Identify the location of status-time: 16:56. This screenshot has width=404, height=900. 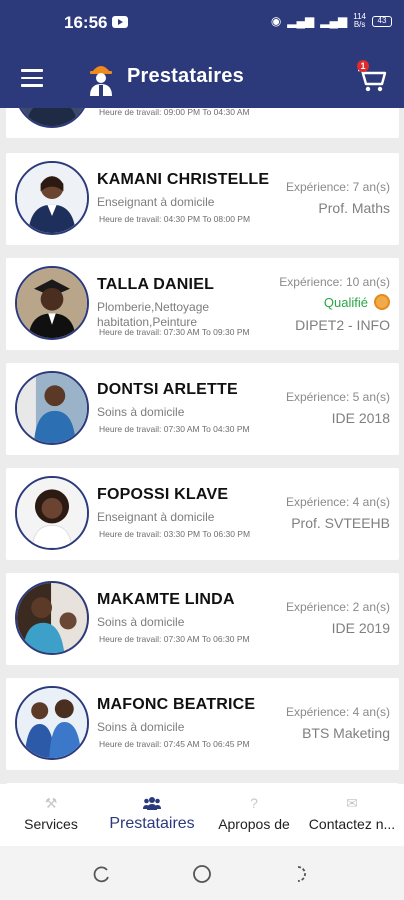
(86, 22).